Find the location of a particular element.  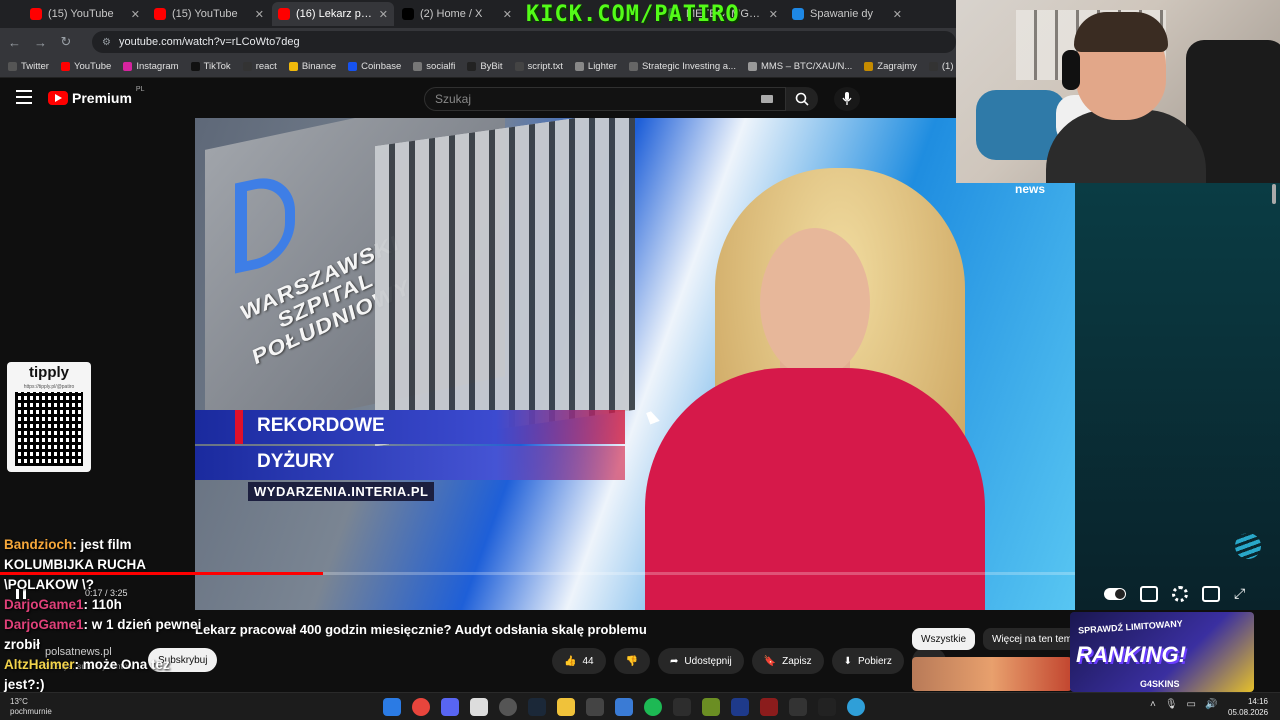

stream-overlay-url: KICK.COM/PATIRO is located at coordinates (633, 14).